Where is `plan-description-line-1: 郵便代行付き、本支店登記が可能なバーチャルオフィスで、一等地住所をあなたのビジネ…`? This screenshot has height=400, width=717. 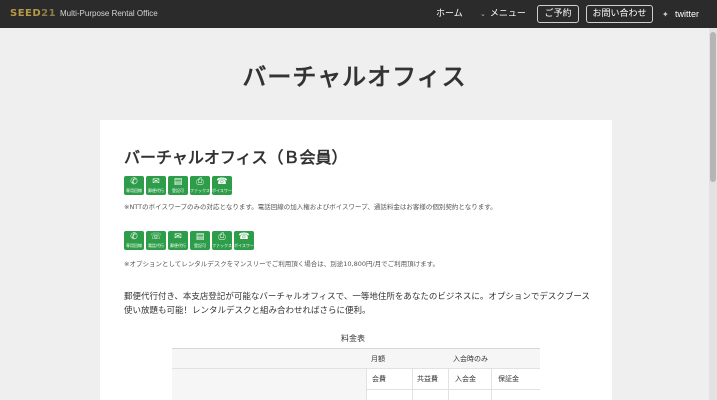
plan-description-line-1: 郵便代行付き、本支店登記が可能なバーチャルオフィスで、一等地住所をあなたのビジネ… is located at coordinates (357, 297).